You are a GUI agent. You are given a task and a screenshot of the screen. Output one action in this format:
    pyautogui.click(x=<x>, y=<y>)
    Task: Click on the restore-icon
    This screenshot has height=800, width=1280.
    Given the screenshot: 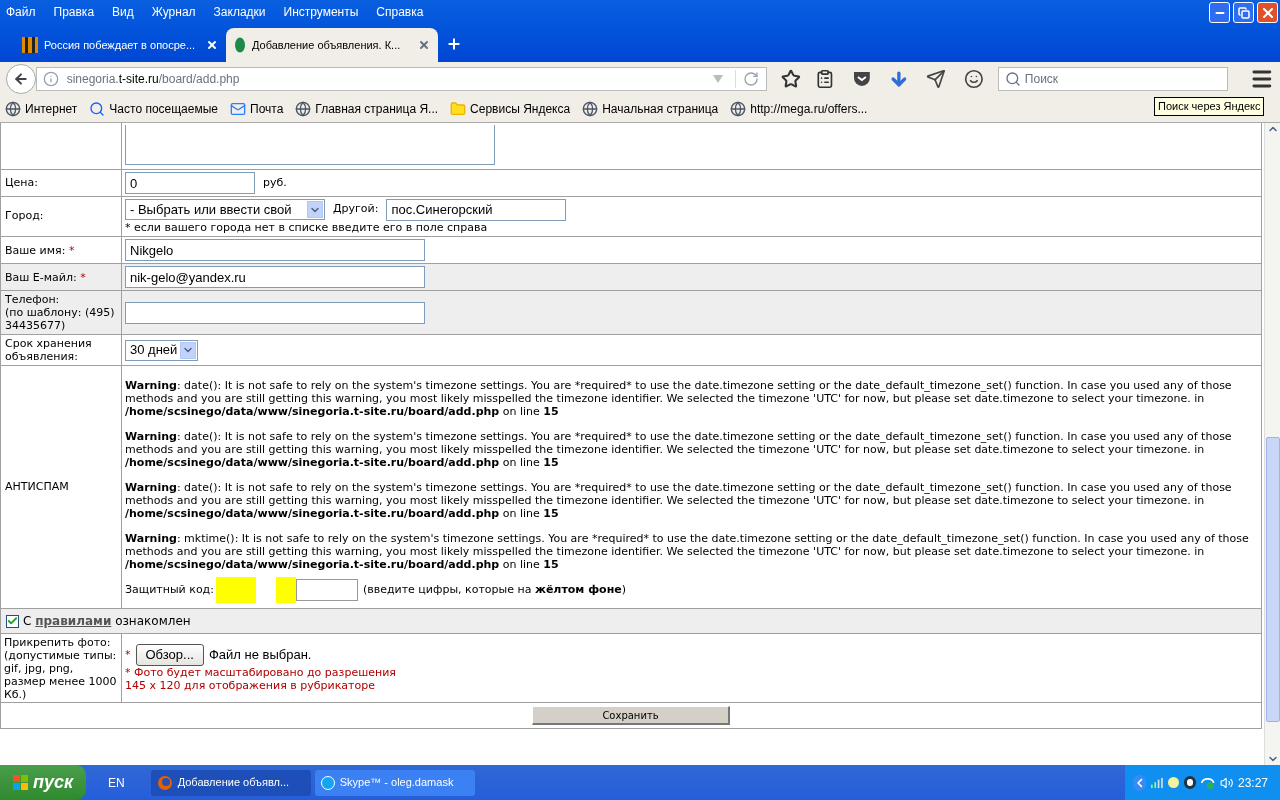 What is the action you would take?
    pyautogui.click(x=1243, y=12)
    